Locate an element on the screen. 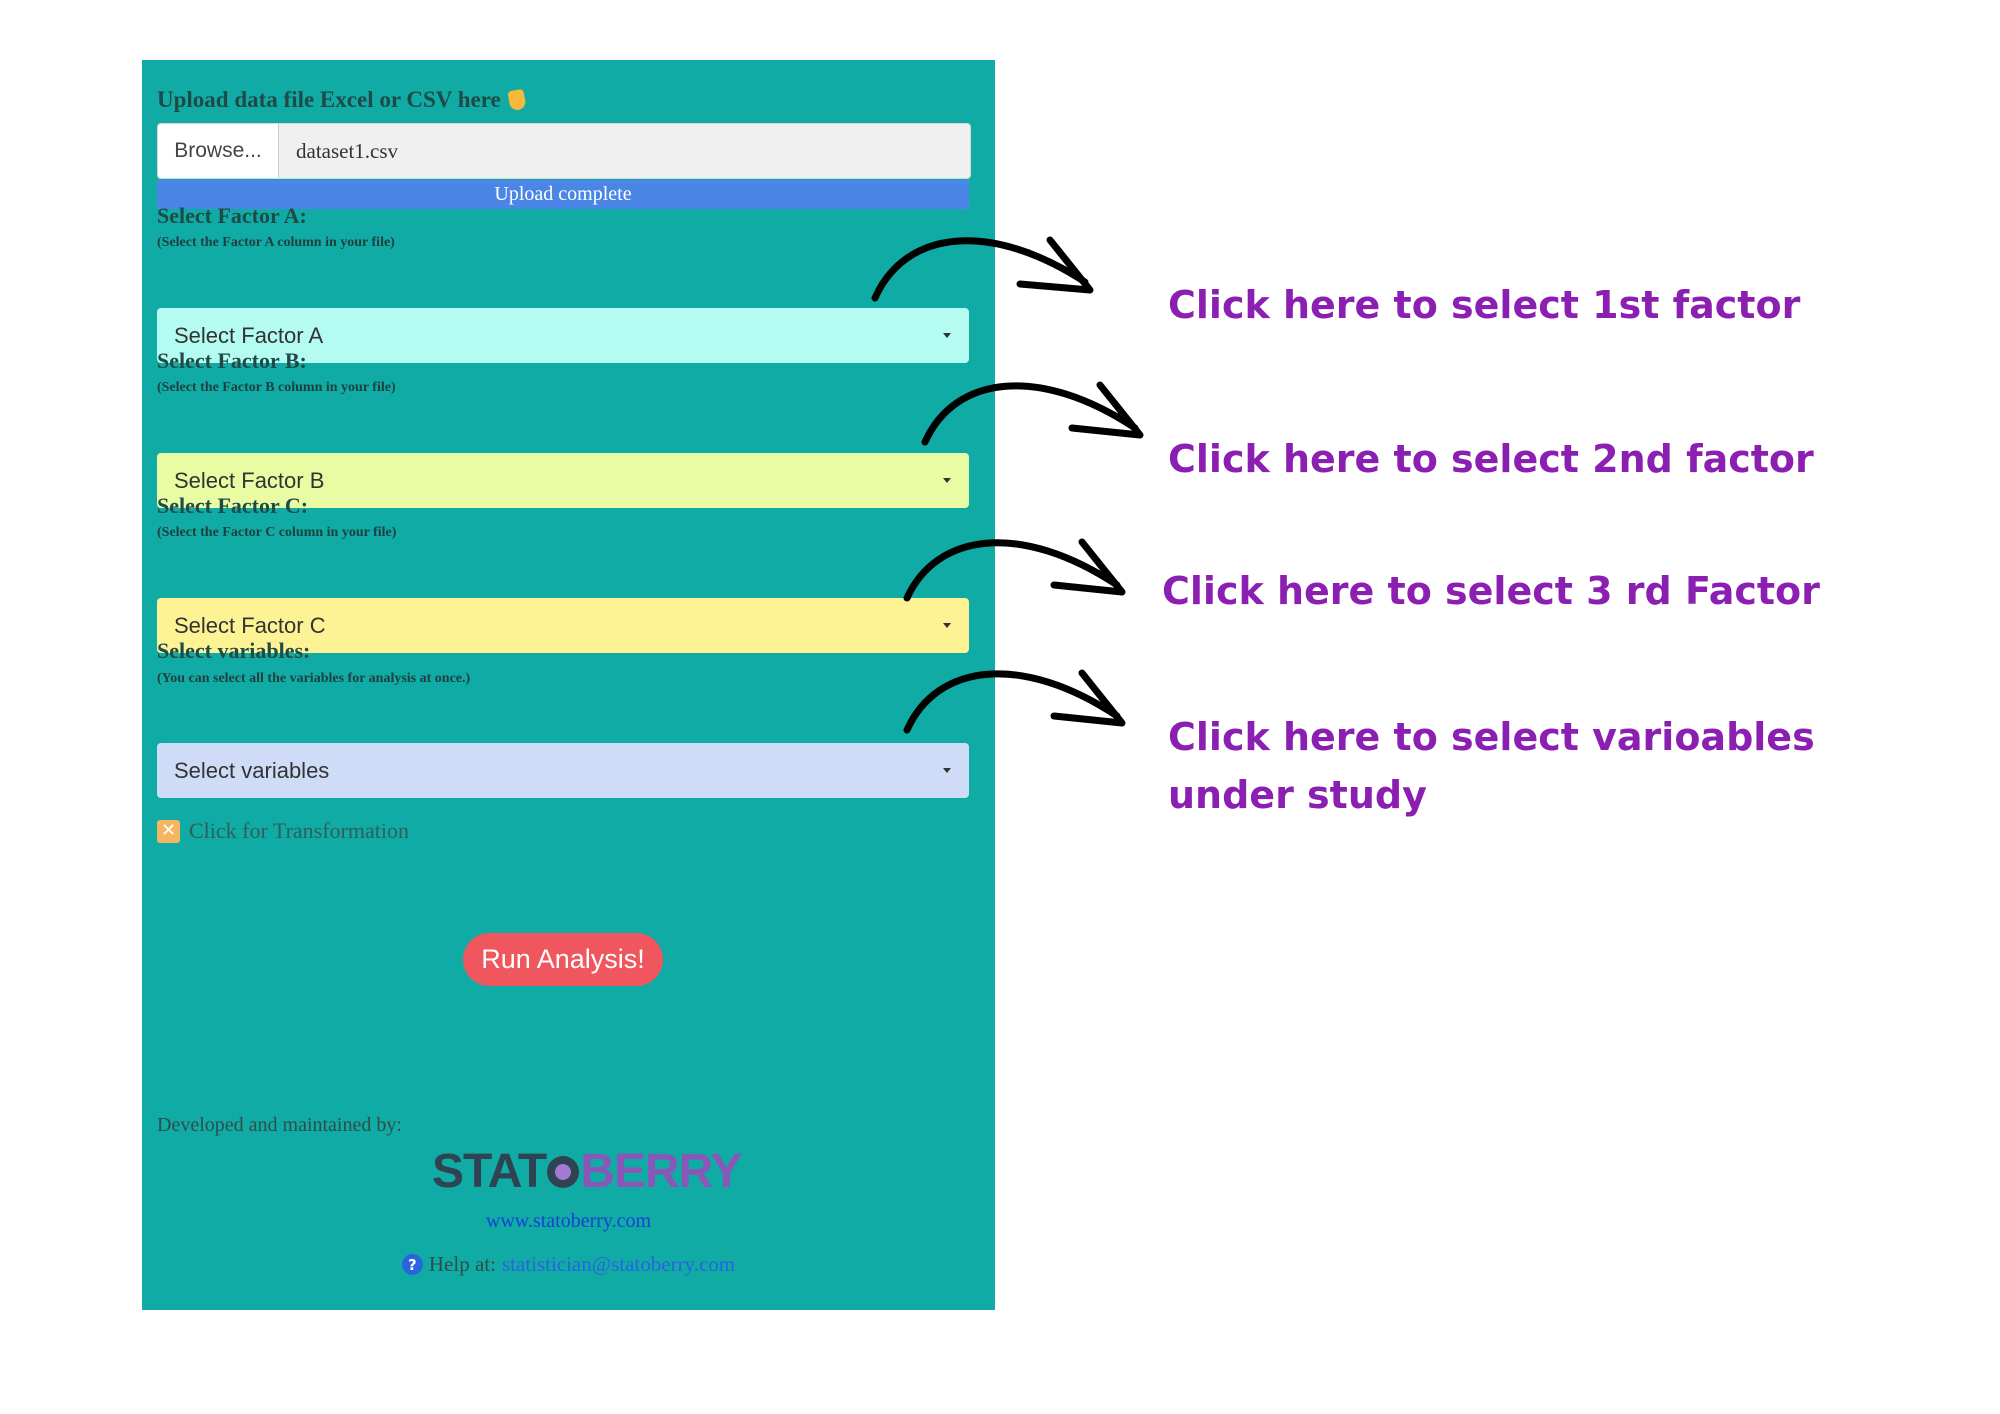 The width and height of the screenshot is (2000, 1414). annotation-variables-line2: under study is located at coordinates (1297, 795).